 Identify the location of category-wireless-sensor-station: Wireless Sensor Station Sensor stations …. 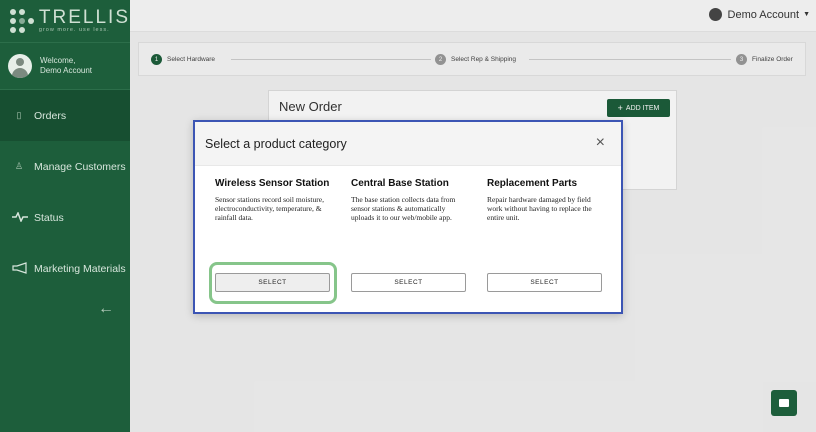
(273, 200).